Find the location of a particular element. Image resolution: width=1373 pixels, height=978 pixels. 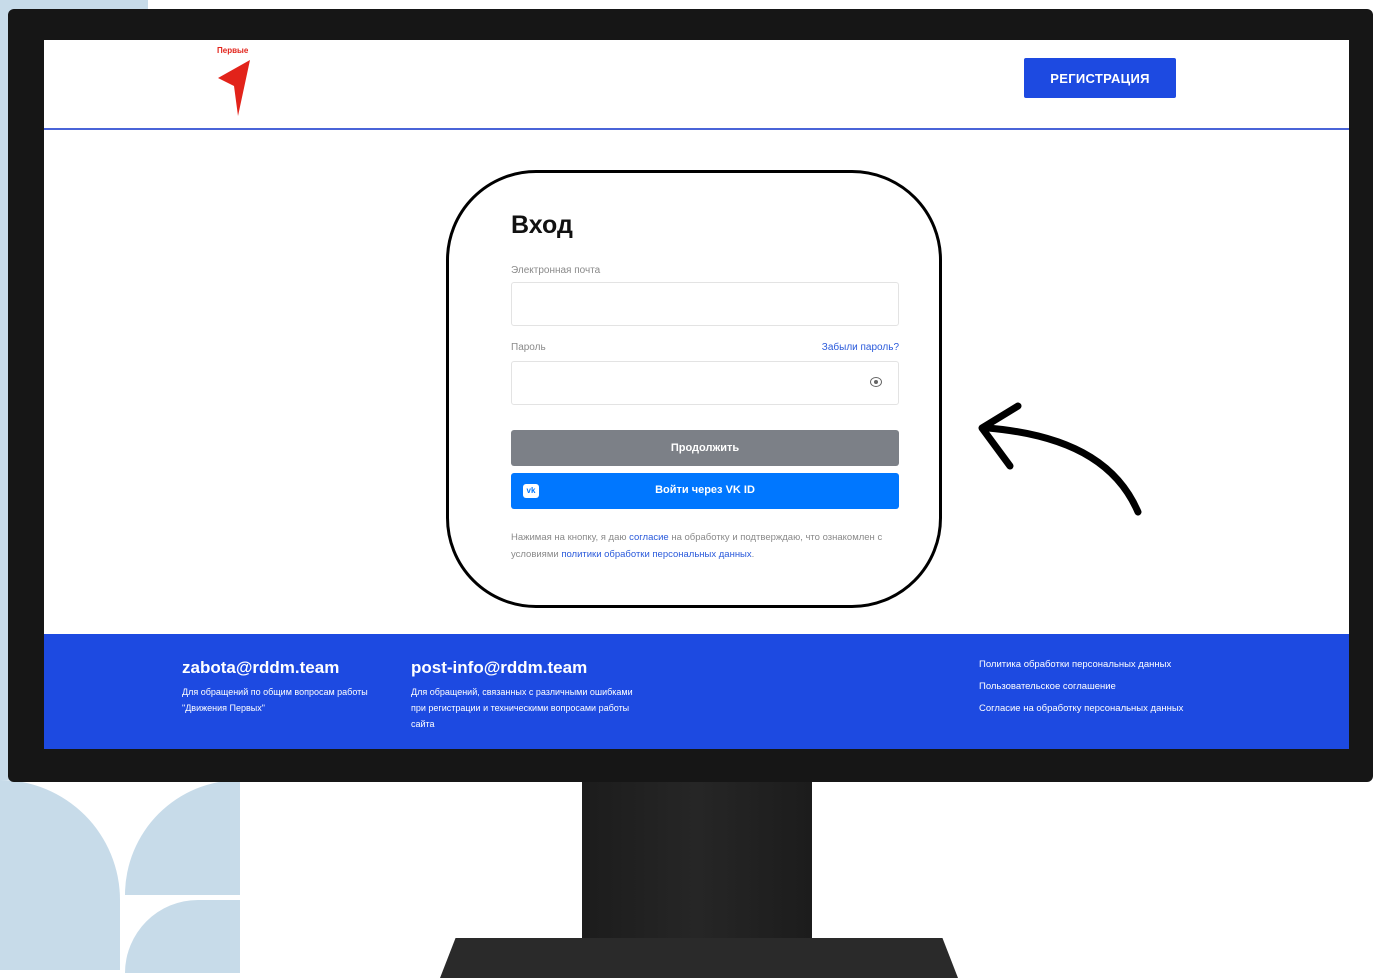

logo-arrow-icon is located at coordinates (234, 88).